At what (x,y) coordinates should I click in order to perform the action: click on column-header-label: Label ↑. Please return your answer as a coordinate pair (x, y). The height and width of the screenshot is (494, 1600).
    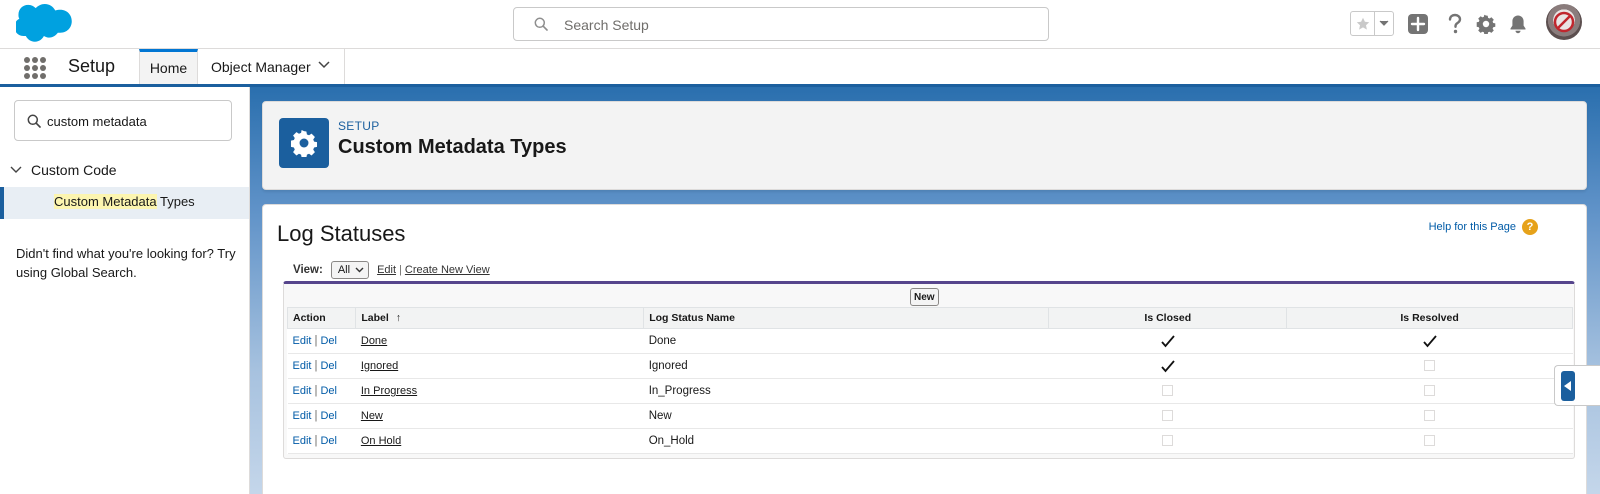
    Looking at the image, I should click on (500, 318).